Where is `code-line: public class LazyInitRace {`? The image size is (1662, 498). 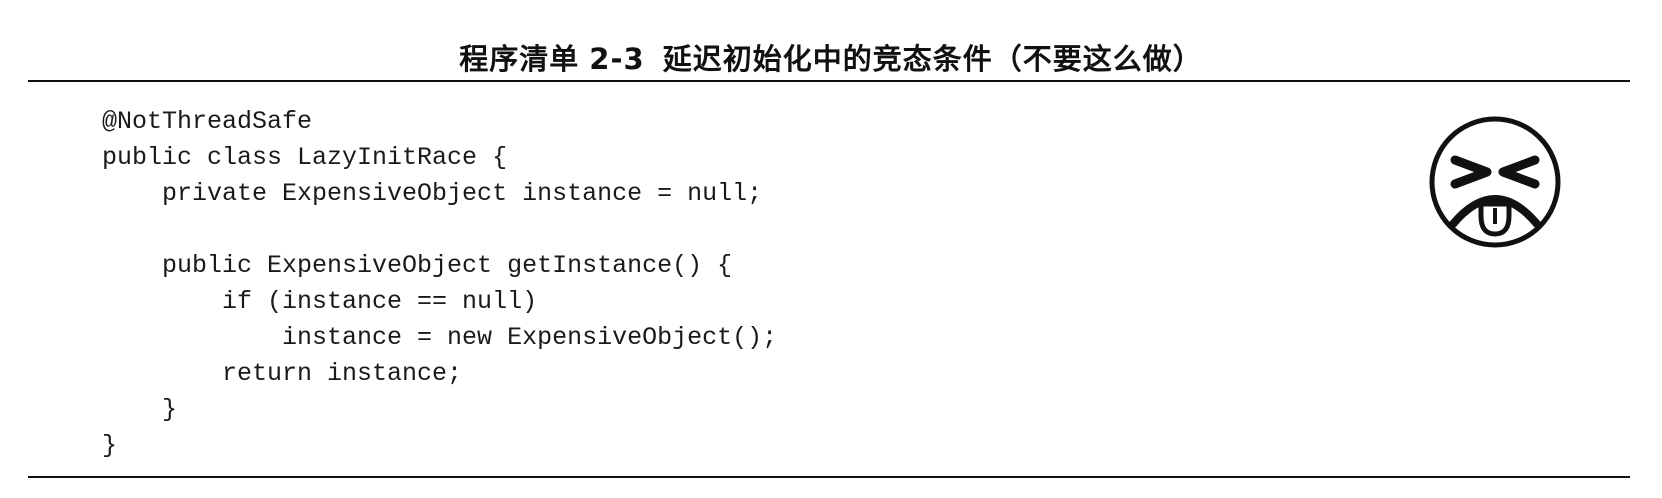 code-line: public class LazyInitRace { is located at coordinates (305, 157).